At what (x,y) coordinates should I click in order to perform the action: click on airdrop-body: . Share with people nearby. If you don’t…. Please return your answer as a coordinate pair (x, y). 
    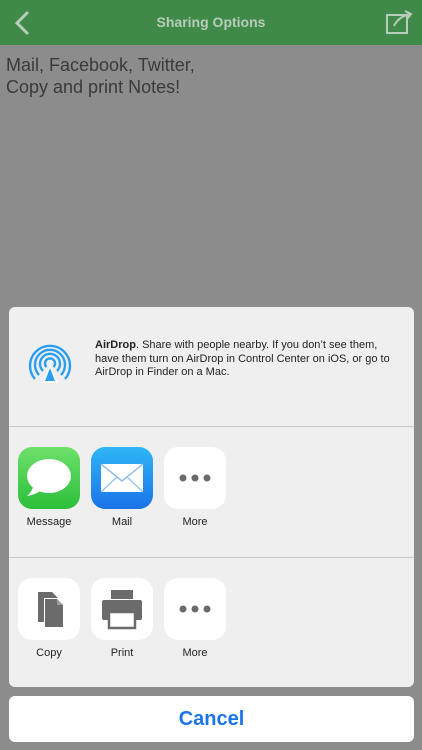
    Looking at the image, I should click on (242, 358).